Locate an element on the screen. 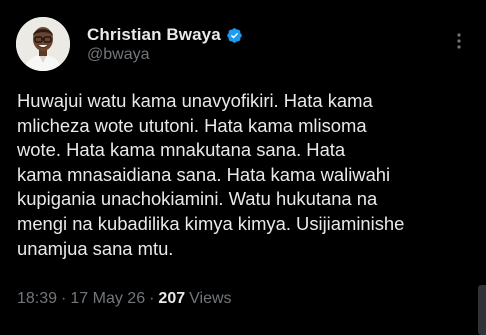  verified-badge-icon is located at coordinates (234, 35).